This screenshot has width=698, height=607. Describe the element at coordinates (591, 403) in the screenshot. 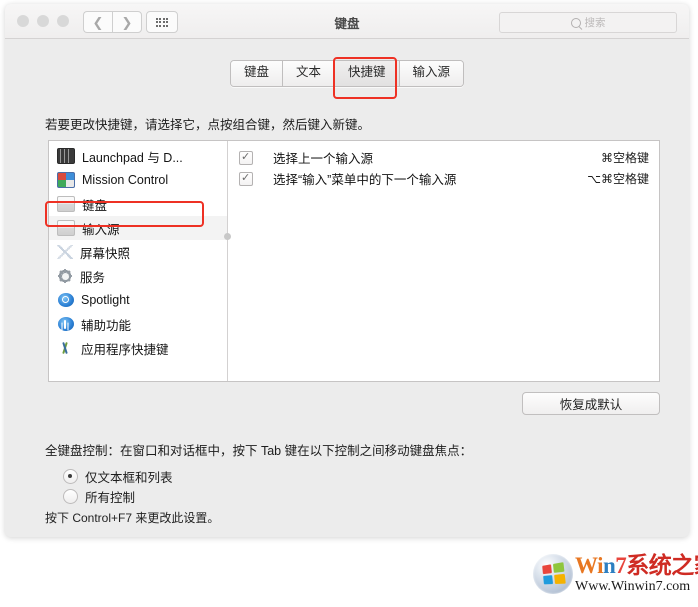

I see `restore-defaults-button: 恢复成默认` at that location.